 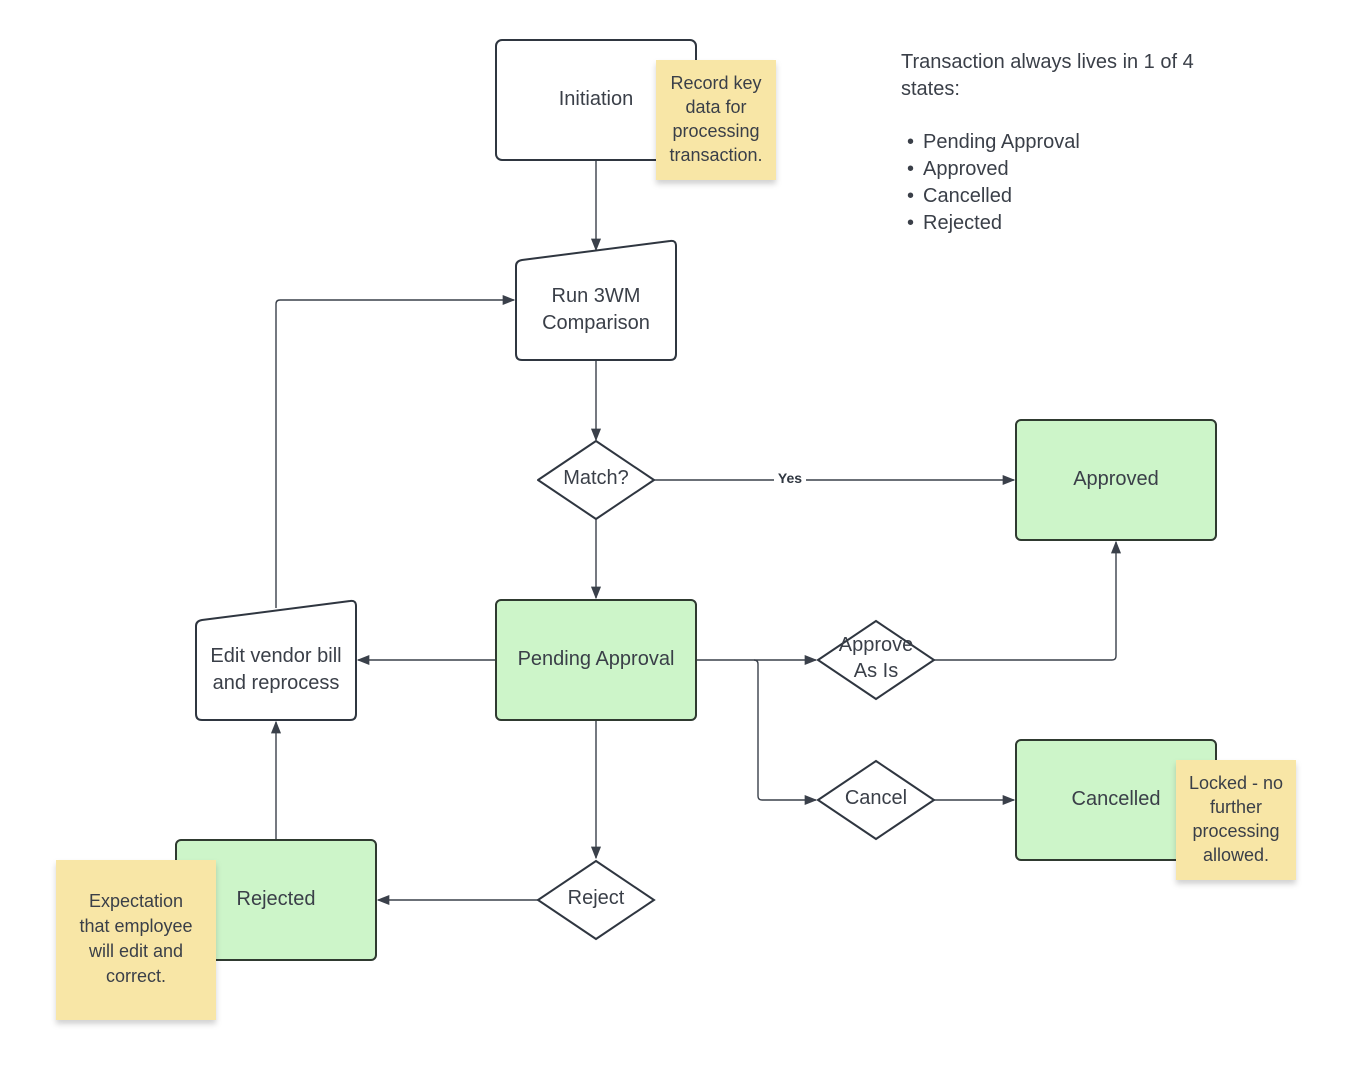 What do you see at coordinates (1236, 820) in the screenshot?
I see `sticky-note-cancelled: Locked - no further processing allowed.` at bounding box center [1236, 820].